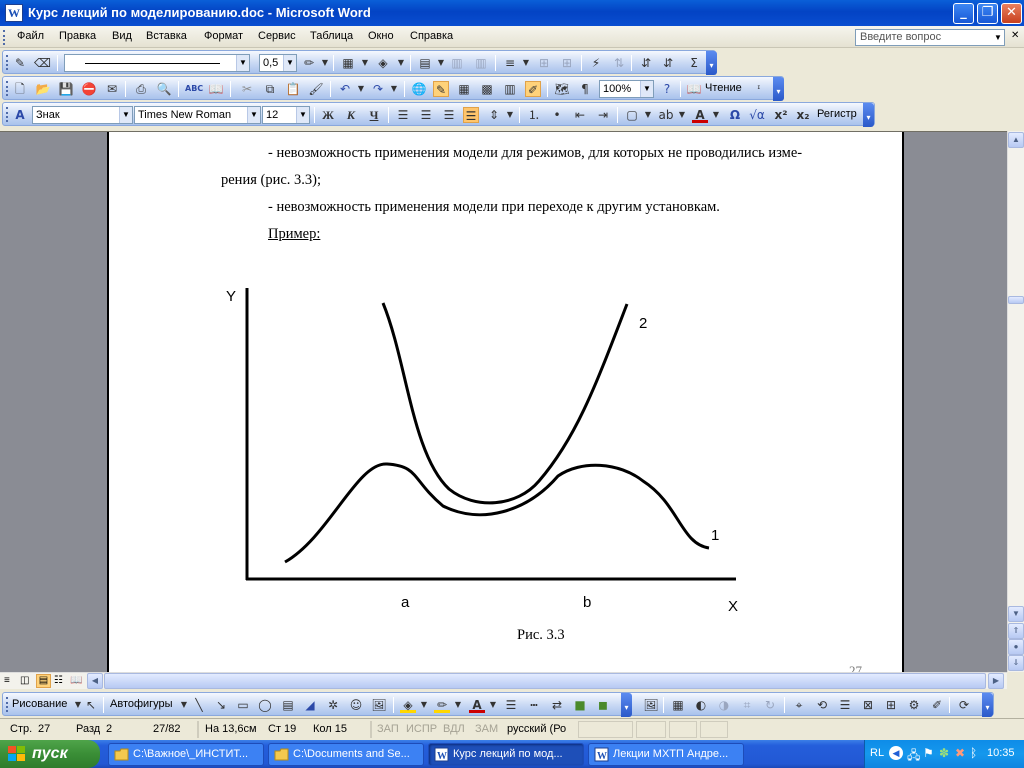 The image size is (1024, 768). Describe the element at coordinates (348, 63) in the screenshot. I see `borders-icon: ▦` at that location.